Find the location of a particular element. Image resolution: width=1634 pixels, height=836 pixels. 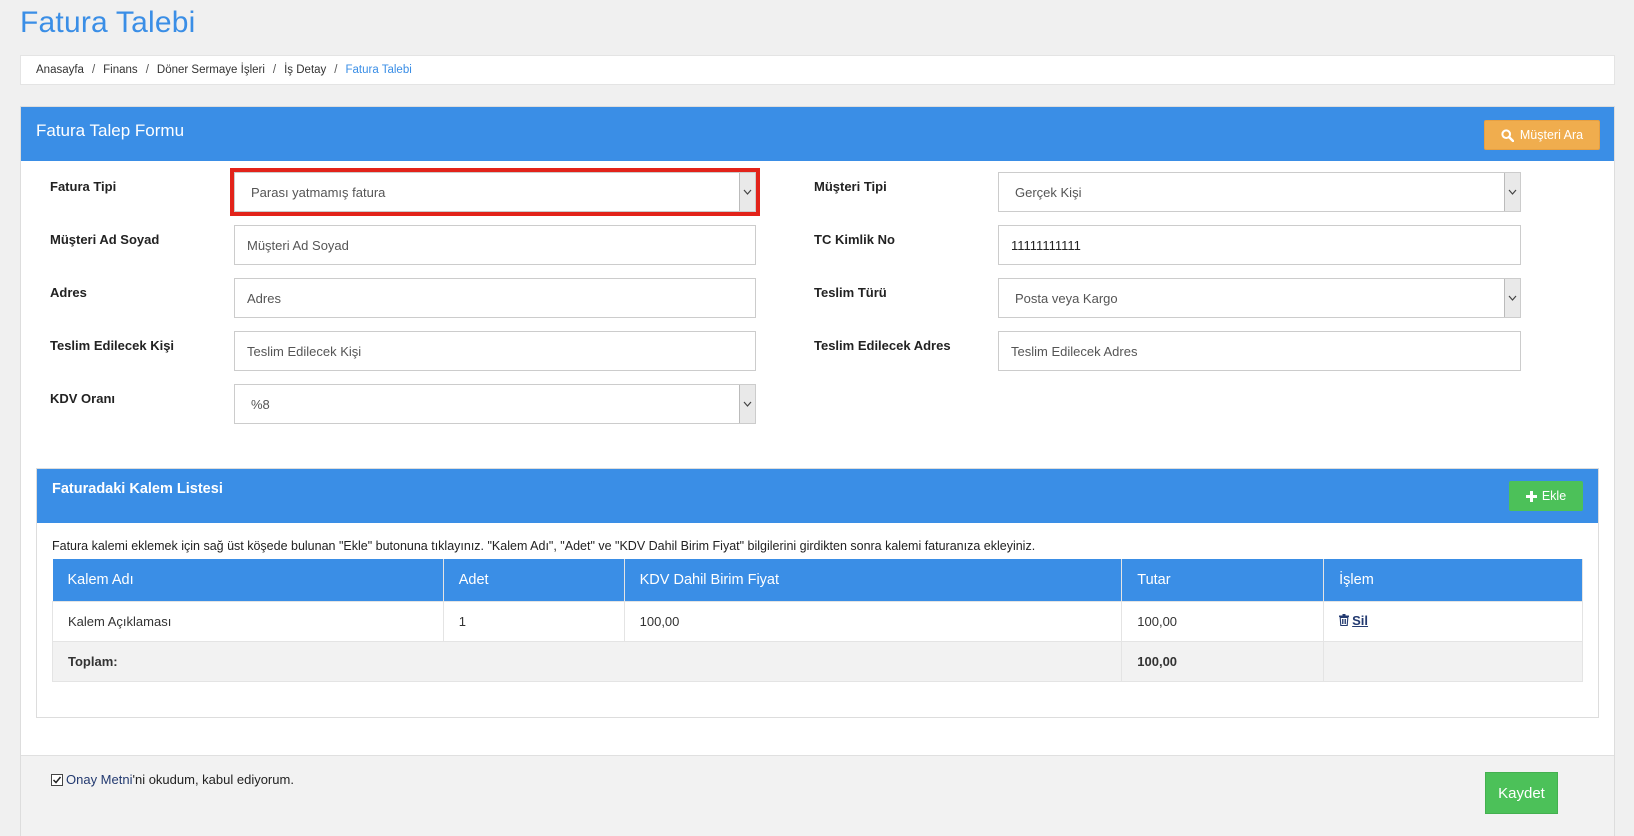

address-input: Adres is located at coordinates (495, 298).